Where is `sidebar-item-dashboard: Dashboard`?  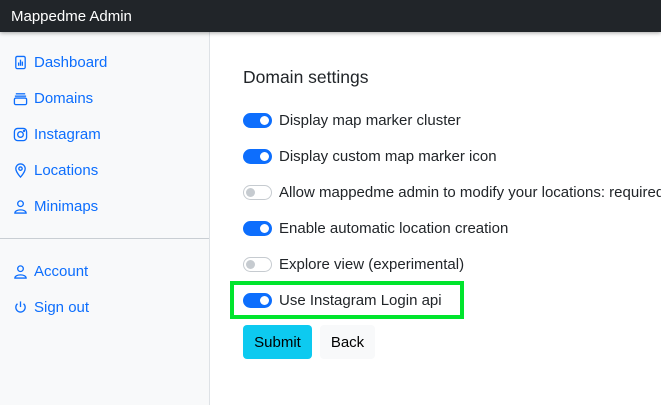 sidebar-item-dashboard: Dashboard is located at coordinates (59, 62).